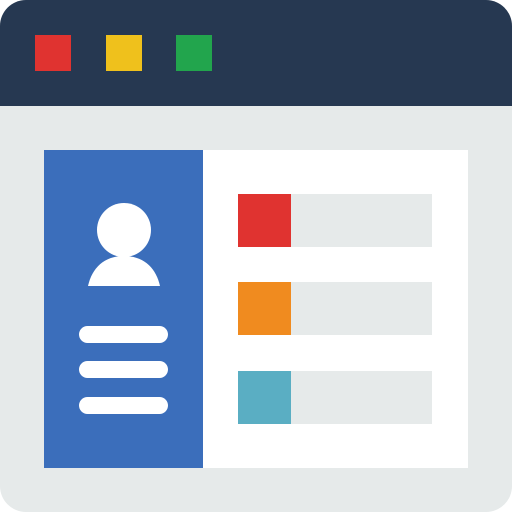 The height and width of the screenshot is (512, 512). What do you see at coordinates (53, 53) in the screenshot?
I see `close-button` at bounding box center [53, 53].